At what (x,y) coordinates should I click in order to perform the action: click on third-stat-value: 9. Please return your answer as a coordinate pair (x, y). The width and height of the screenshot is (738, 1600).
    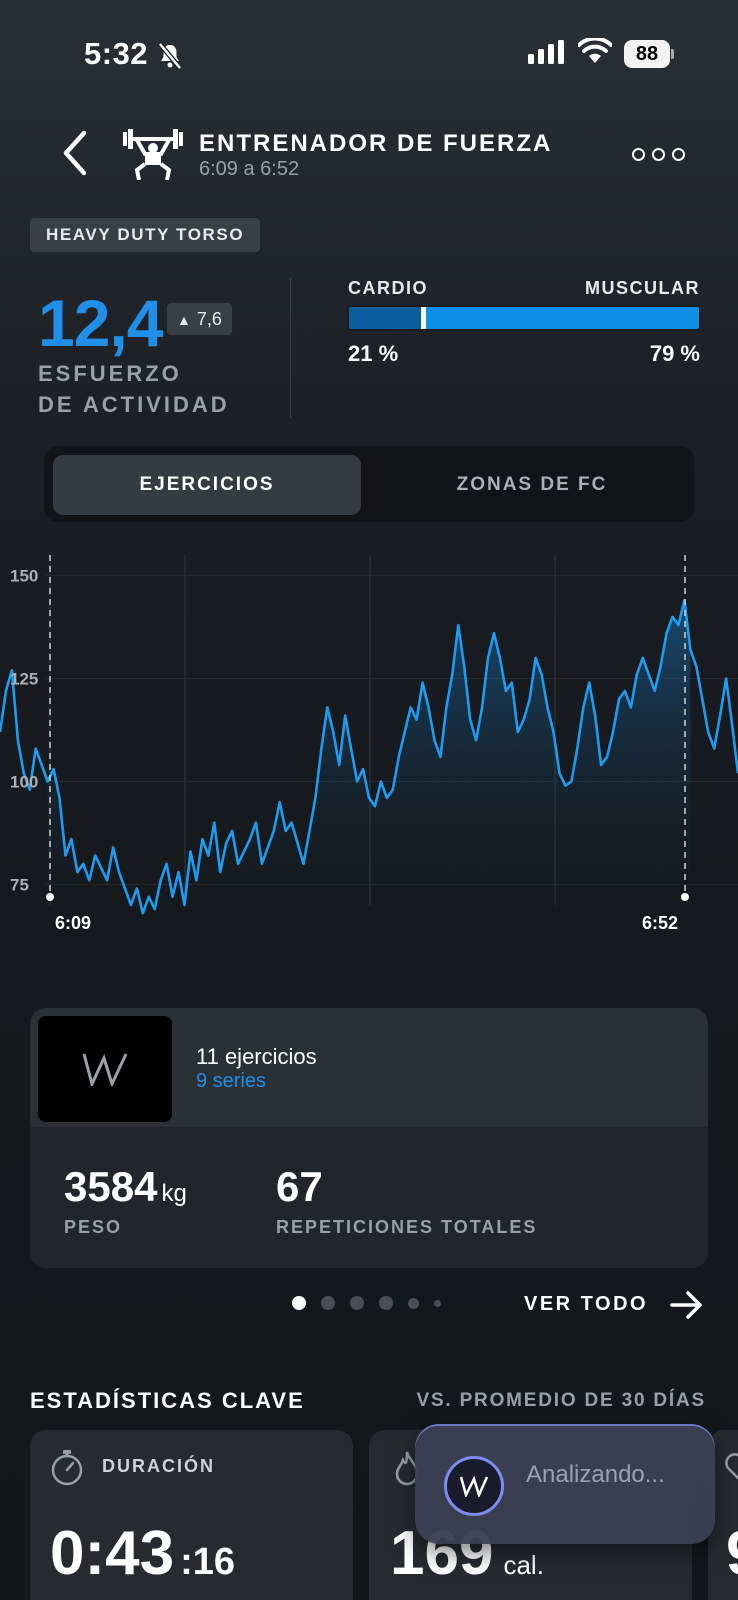
    Looking at the image, I should click on (732, 1553).